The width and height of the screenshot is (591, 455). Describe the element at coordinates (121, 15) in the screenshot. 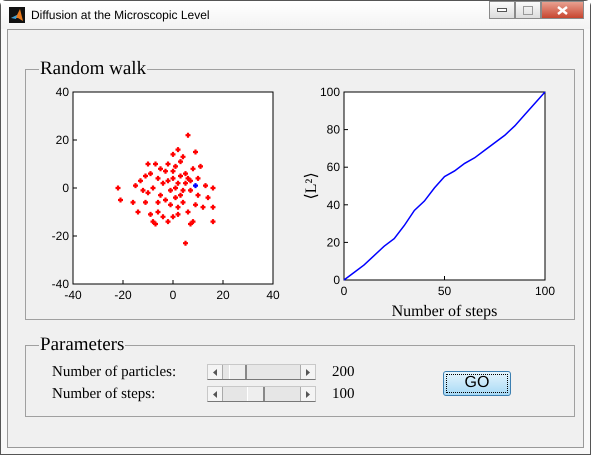

I see `window-title: Diffusion at the Microscopic Level` at that location.